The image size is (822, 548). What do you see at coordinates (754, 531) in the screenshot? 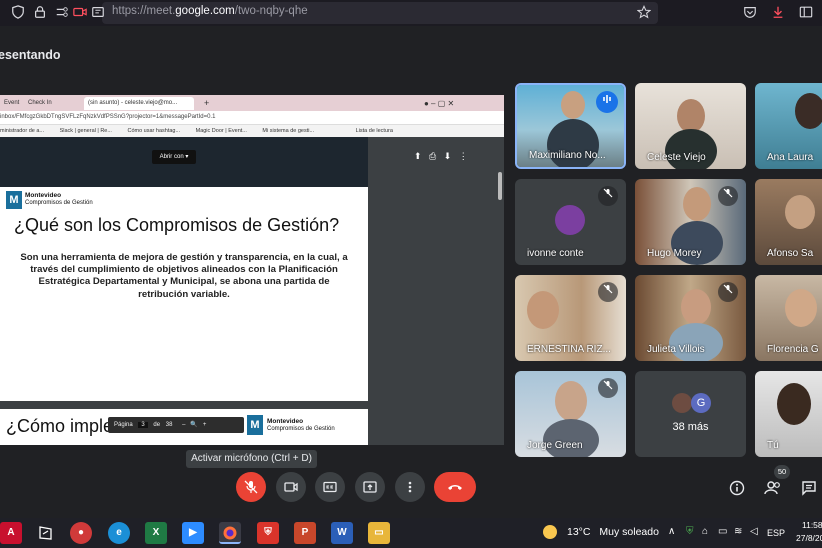
I see `volume-icon: ◁` at bounding box center [754, 531].